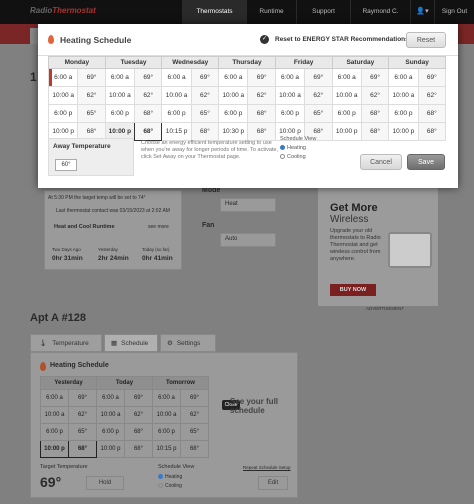 Image resolution: width=474 pixels, height=504 pixels. I want to click on runtime-col-2: Today (so far), so click(156, 249).